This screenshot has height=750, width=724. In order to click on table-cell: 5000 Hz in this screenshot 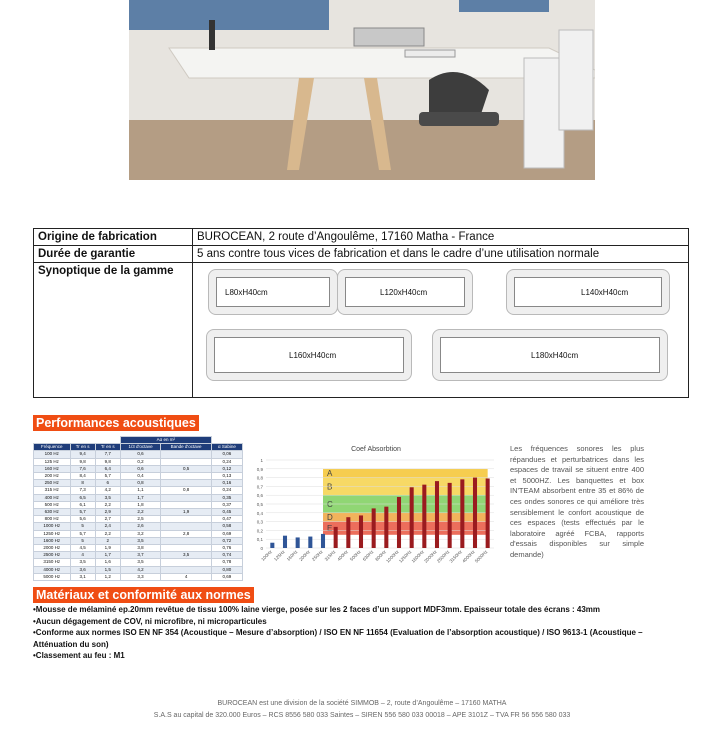, I will do `click(52, 577)`.